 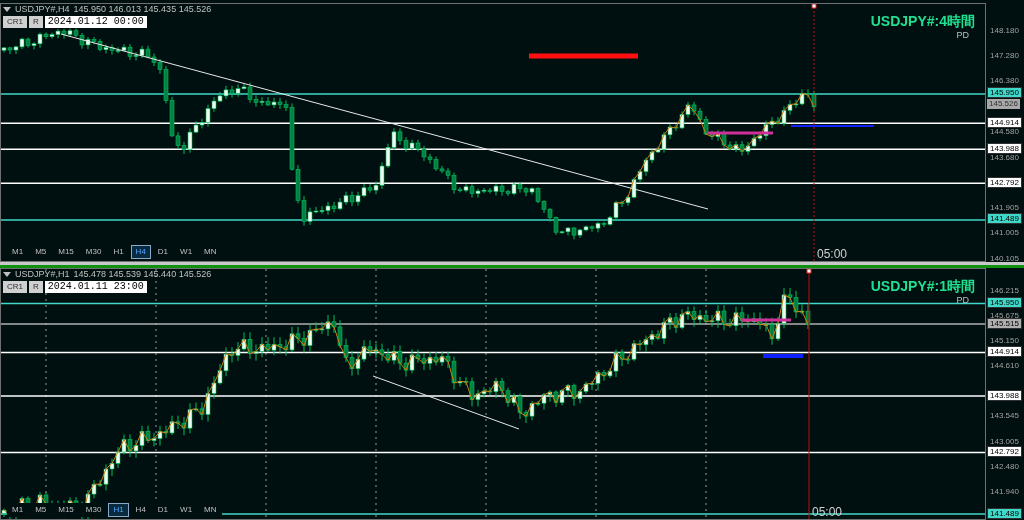 What do you see at coordinates (1004, 340) in the screenshot?
I see `price-tick: 145.150` at bounding box center [1004, 340].